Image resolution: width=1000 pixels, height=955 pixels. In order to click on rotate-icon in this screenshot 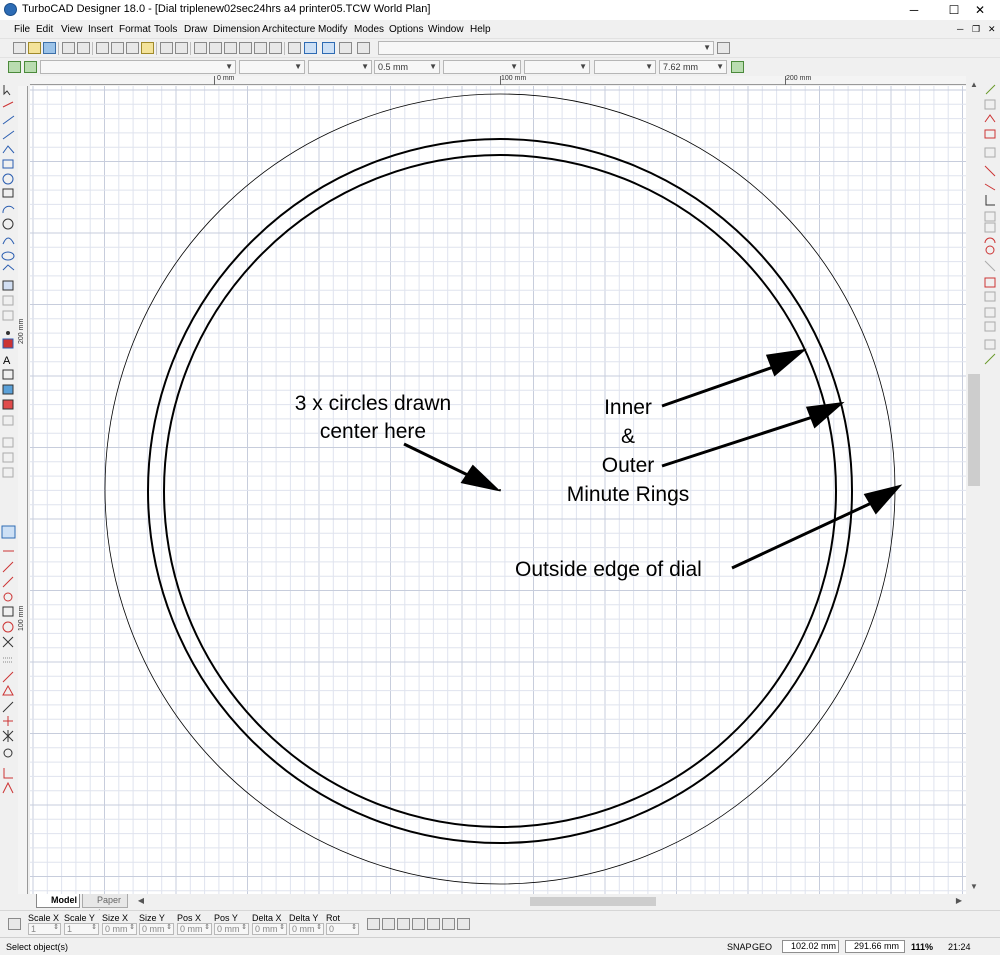, I will do `click(463, 924)`.